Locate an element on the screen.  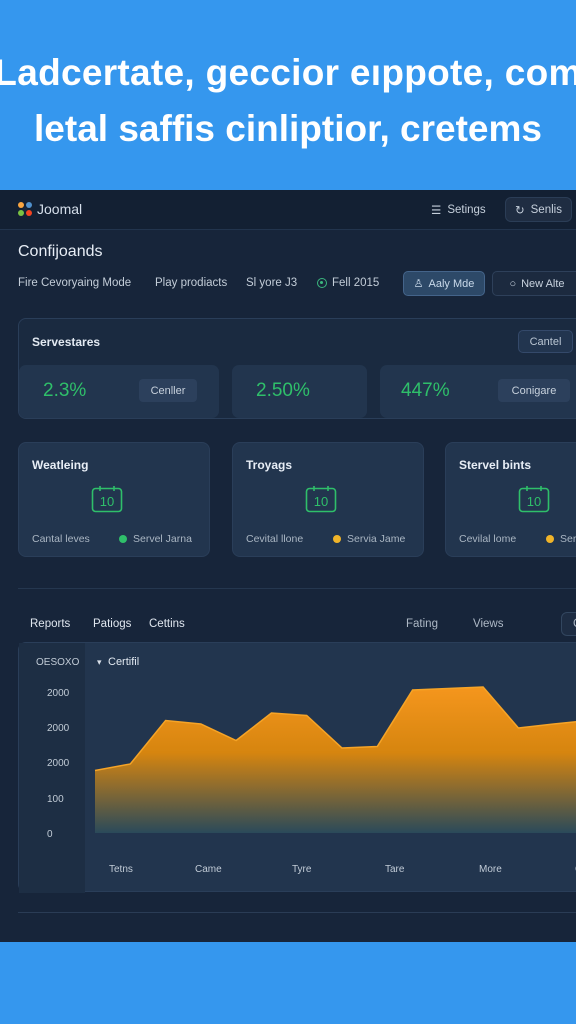
metric-card: 2.3% Cenller is located at coordinates (119, 391).